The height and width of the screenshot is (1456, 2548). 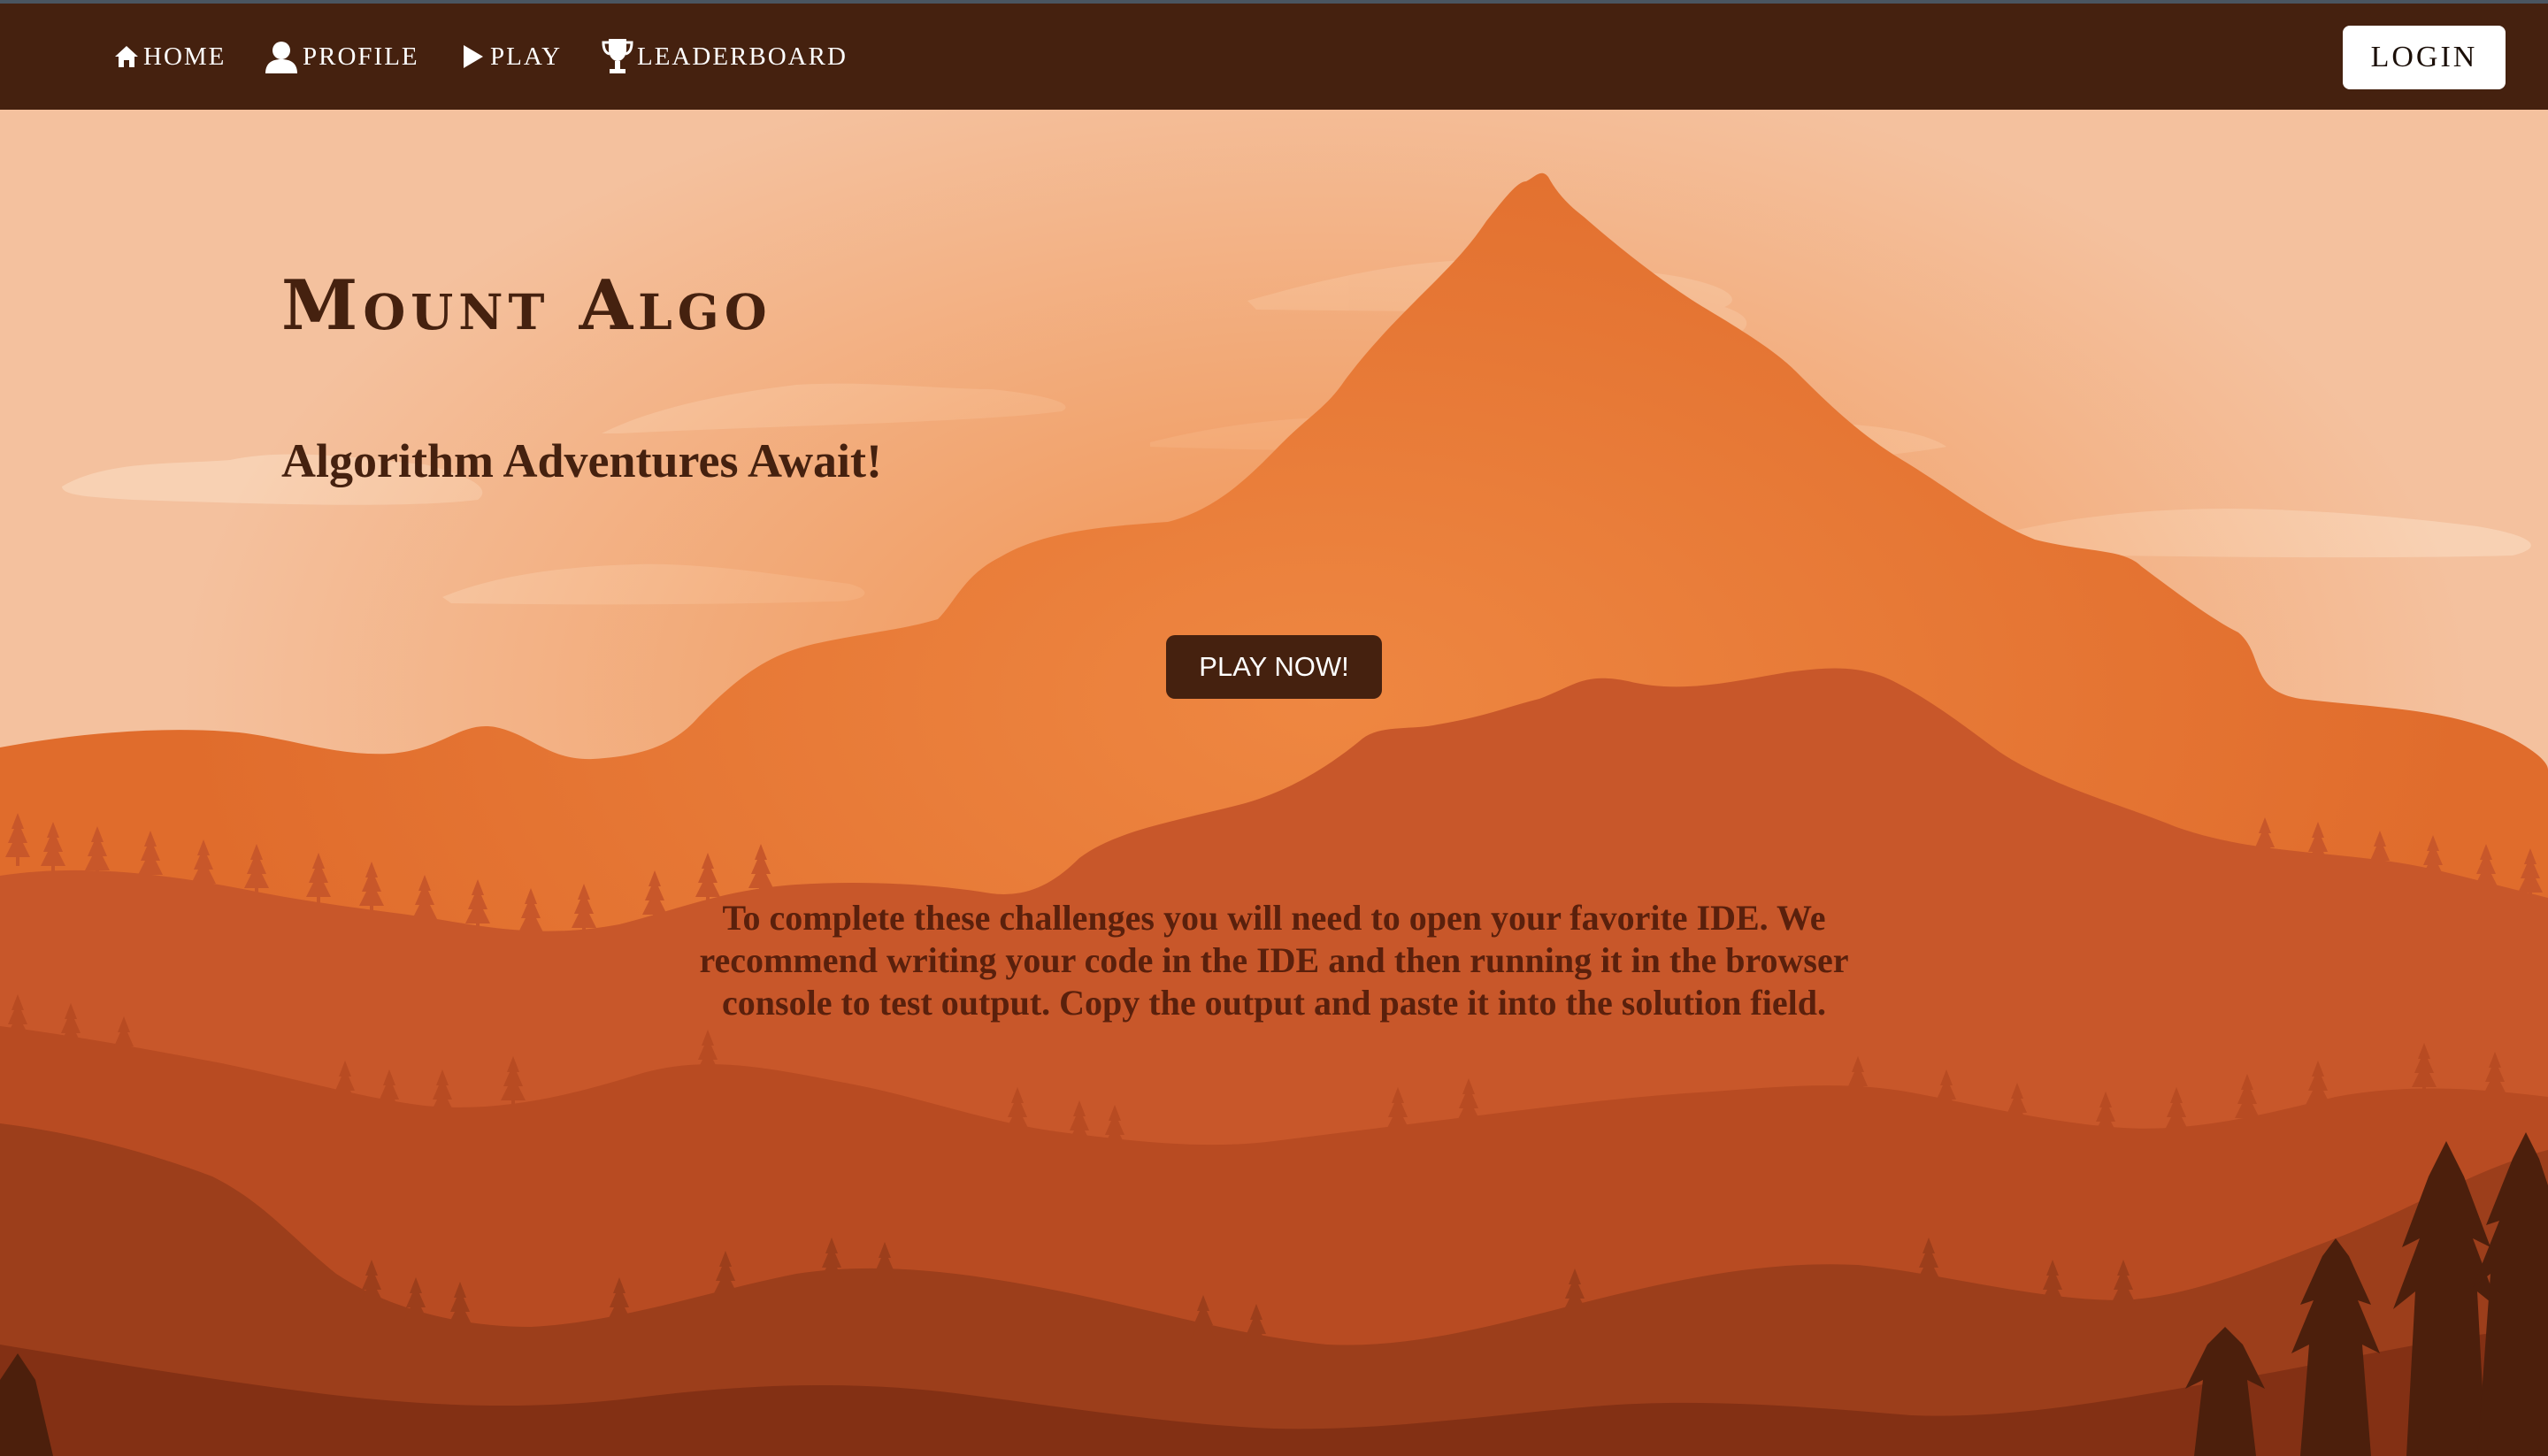 I want to click on top-navbar: HOME PROFILE PLAY LEADERBOARD LOGIN, so click(x=1274, y=55).